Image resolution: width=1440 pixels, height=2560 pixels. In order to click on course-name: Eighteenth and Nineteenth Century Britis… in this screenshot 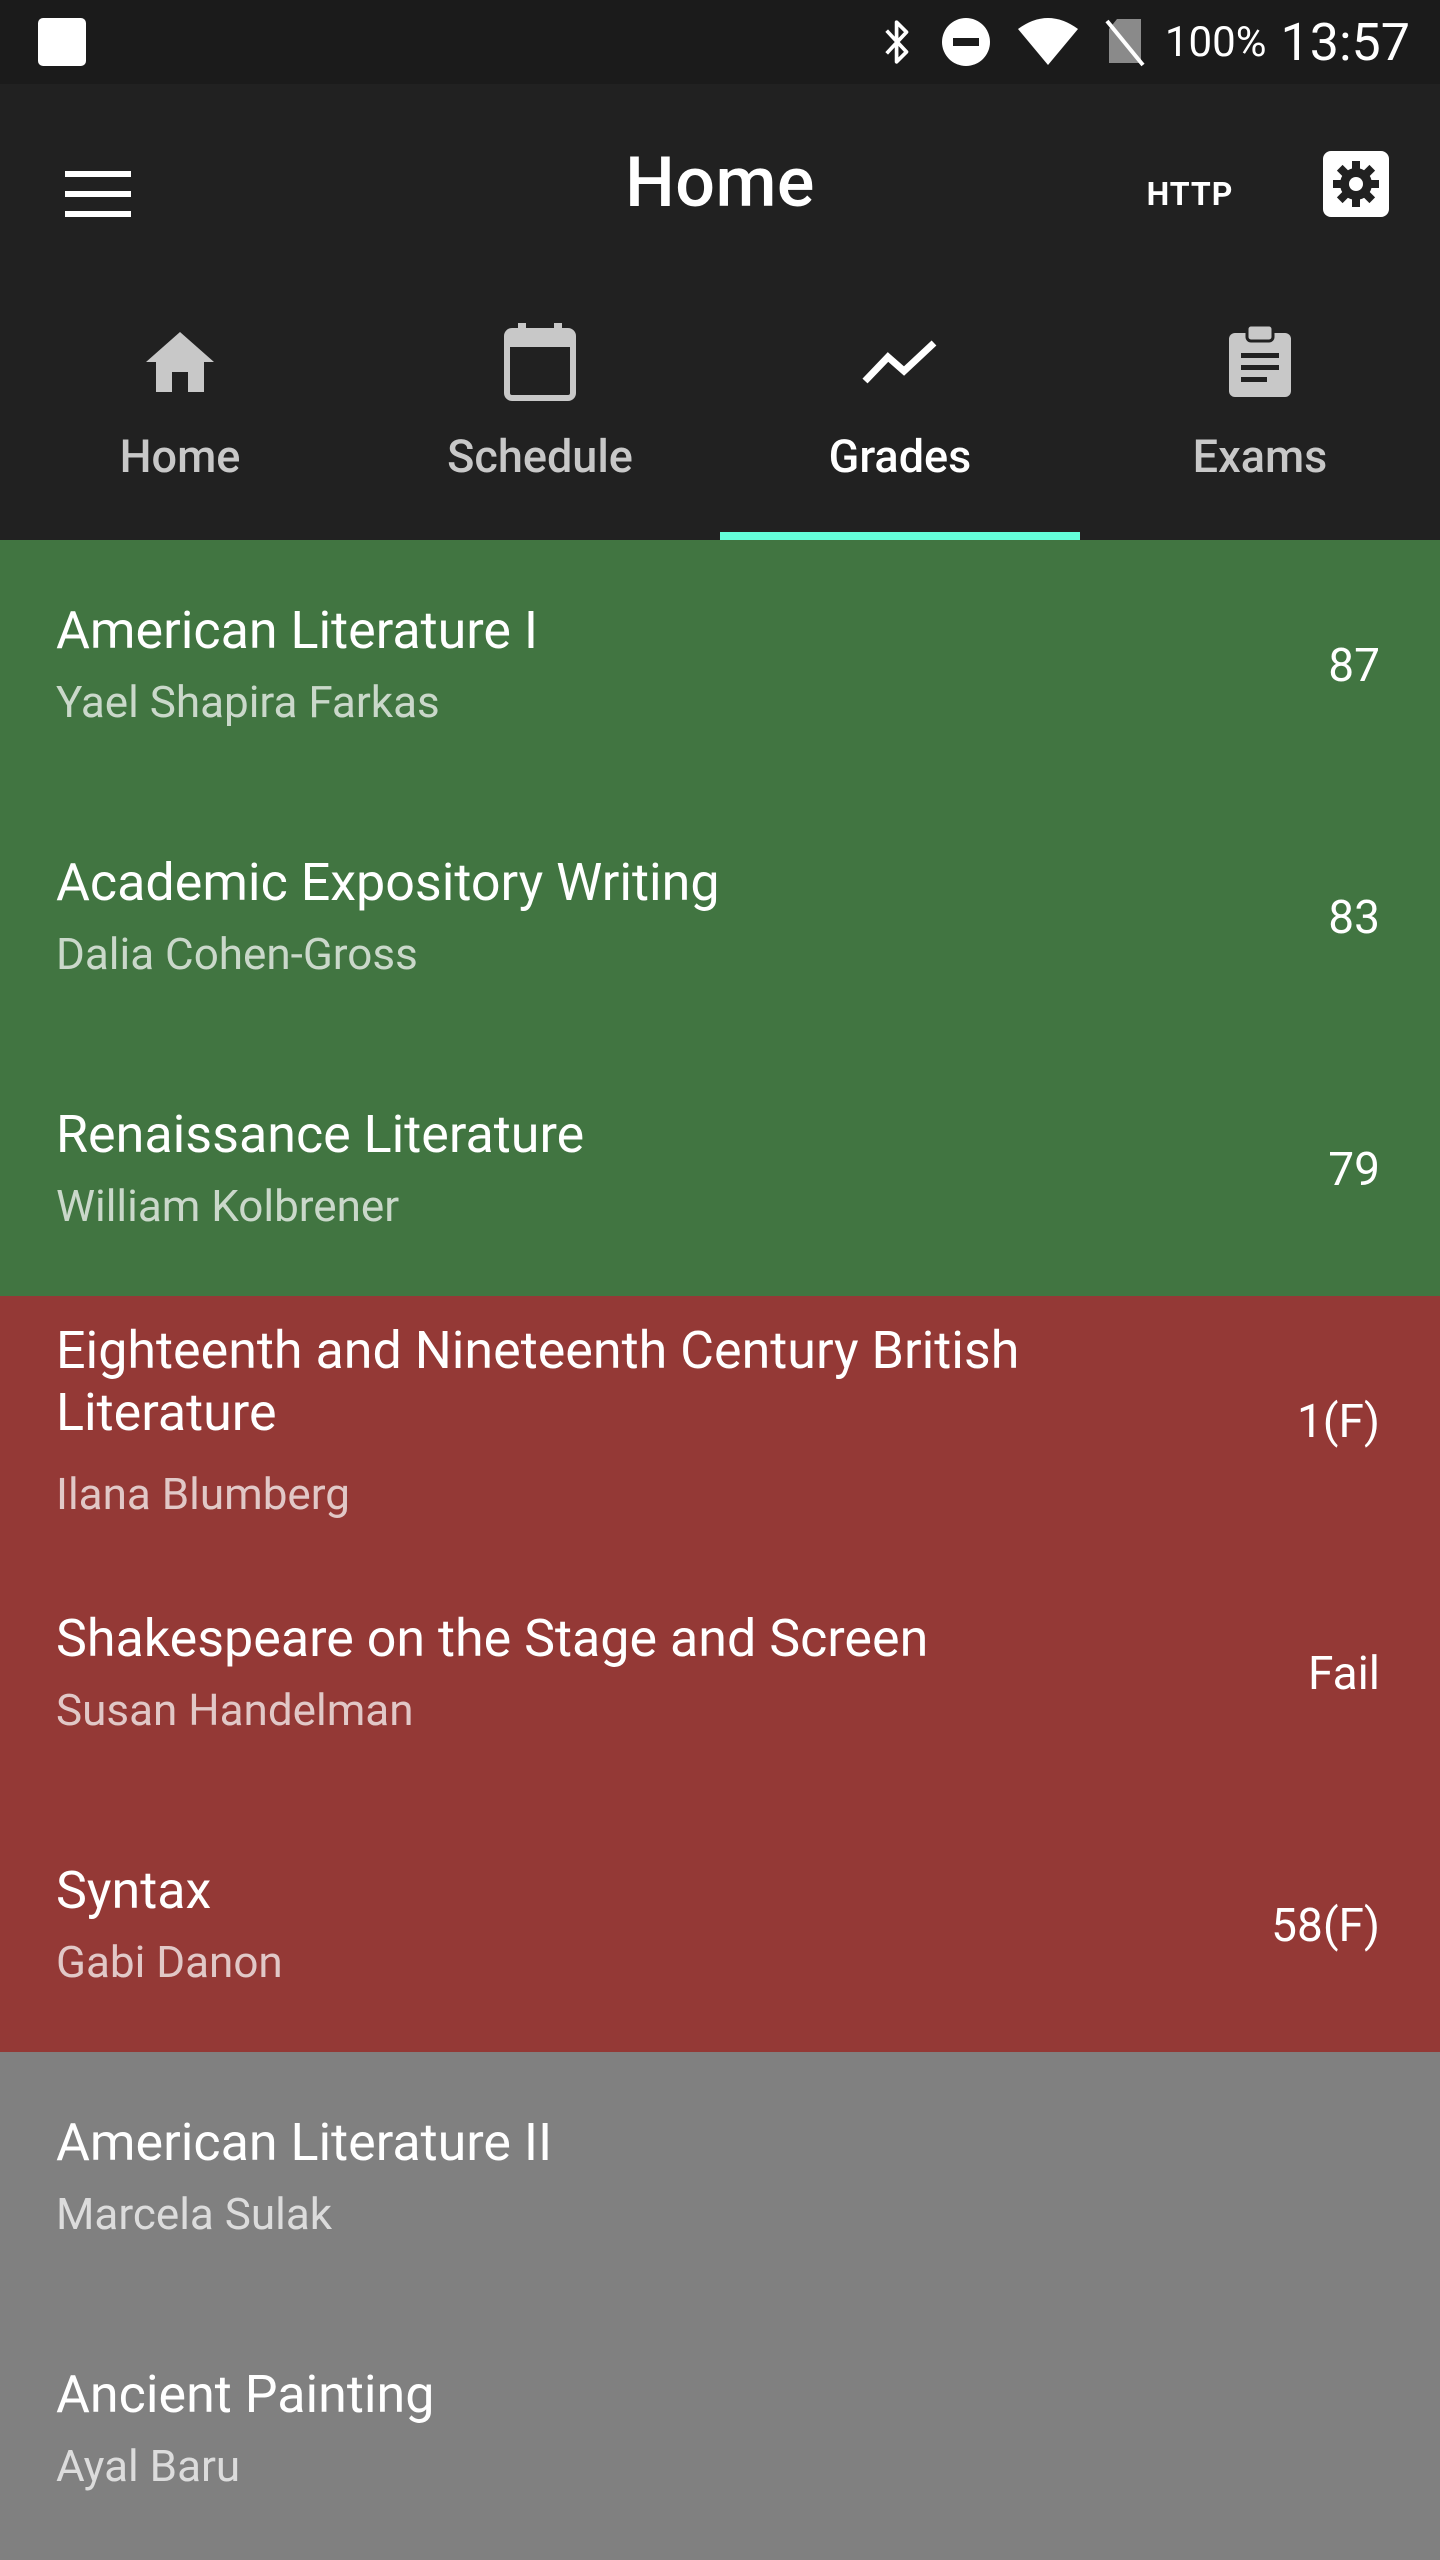, I will do `click(538, 1381)`.